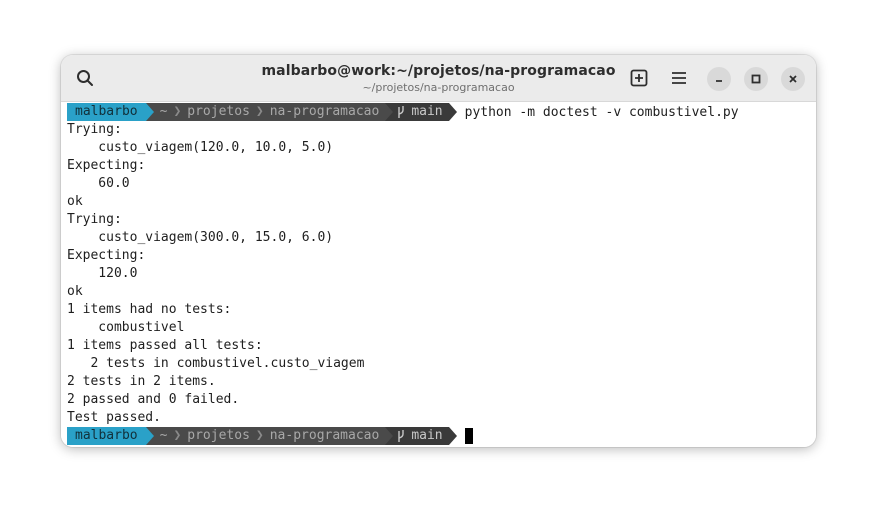 This screenshot has height=515, width=877. What do you see at coordinates (200, 147) in the screenshot?
I see `output-line: custo_viagem(120.0, 10.0, 5.0)` at bounding box center [200, 147].